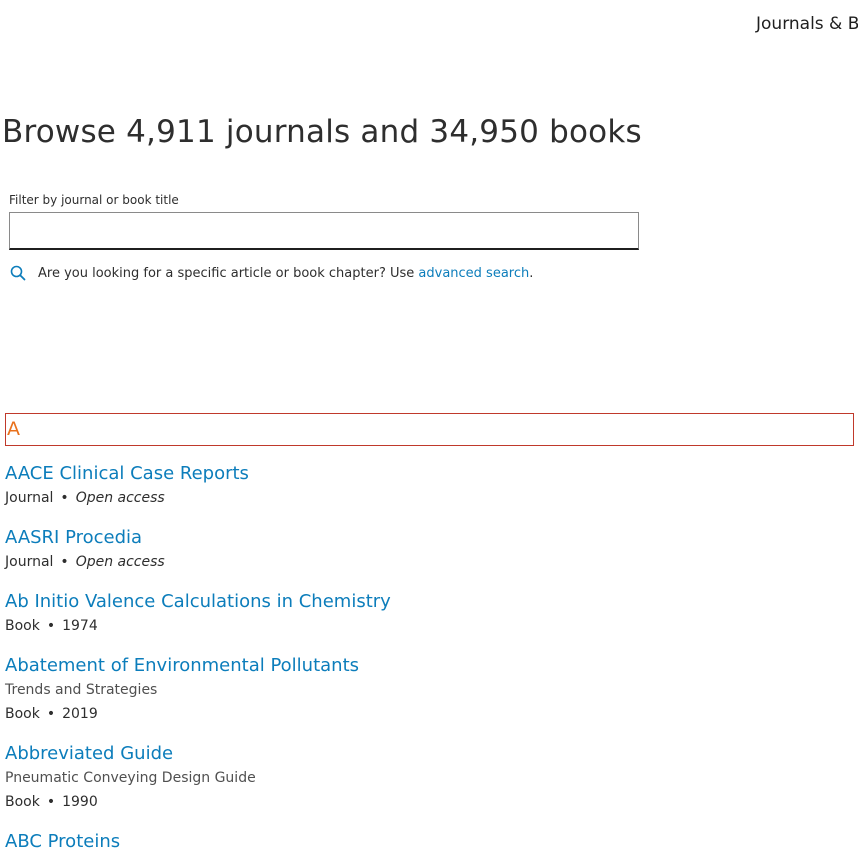 This screenshot has height=858, width=858. What do you see at coordinates (807, 24) in the screenshot?
I see `nav-journals-books-link: Journals & B` at bounding box center [807, 24].